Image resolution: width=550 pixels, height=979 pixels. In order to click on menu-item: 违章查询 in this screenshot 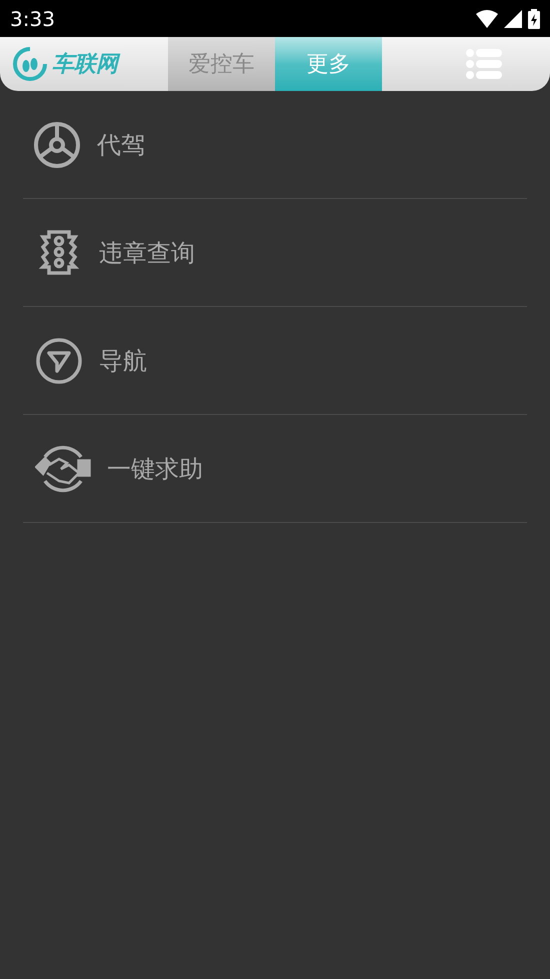, I will do `click(275, 253)`.